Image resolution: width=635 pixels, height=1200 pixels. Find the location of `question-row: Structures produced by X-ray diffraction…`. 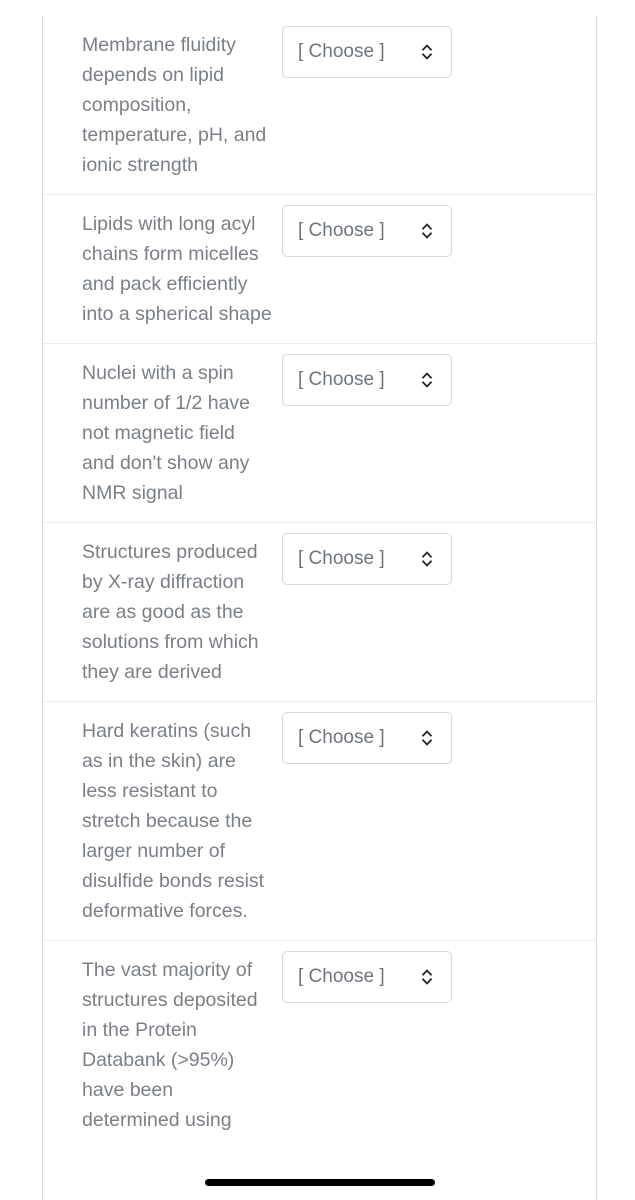

question-row: Structures produced by X-ray diffraction… is located at coordinates (319, 611).